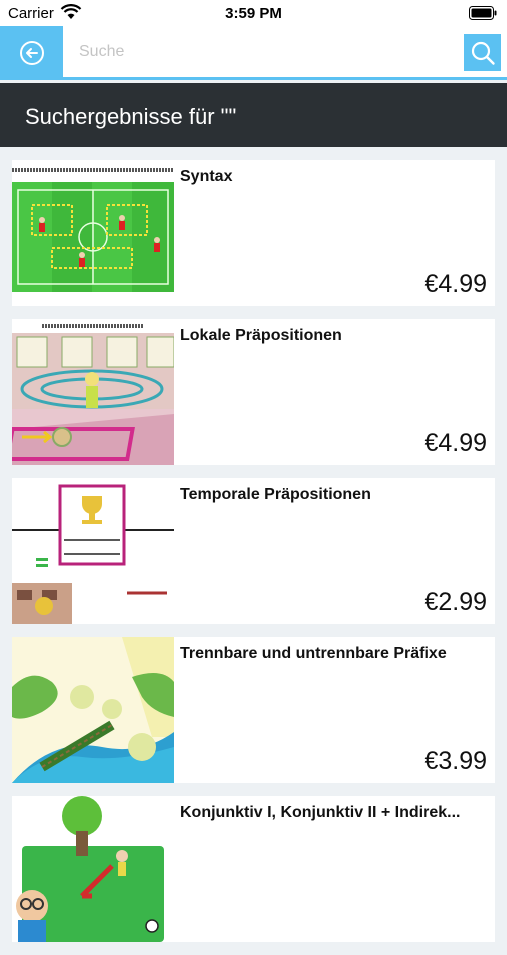 Image resolution: width=507 pixels, height=955 pixels. I want to click on clock: 3:59 PM, so click(253, 13).